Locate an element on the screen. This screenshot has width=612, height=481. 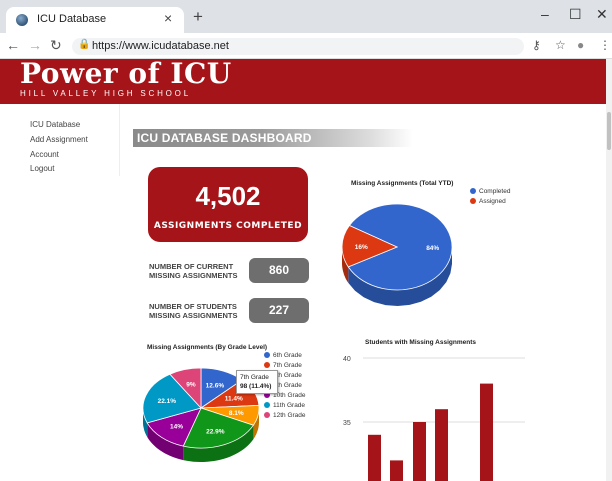
legend-item-ytd-completed: Completed is located at coordinates (490, 191).